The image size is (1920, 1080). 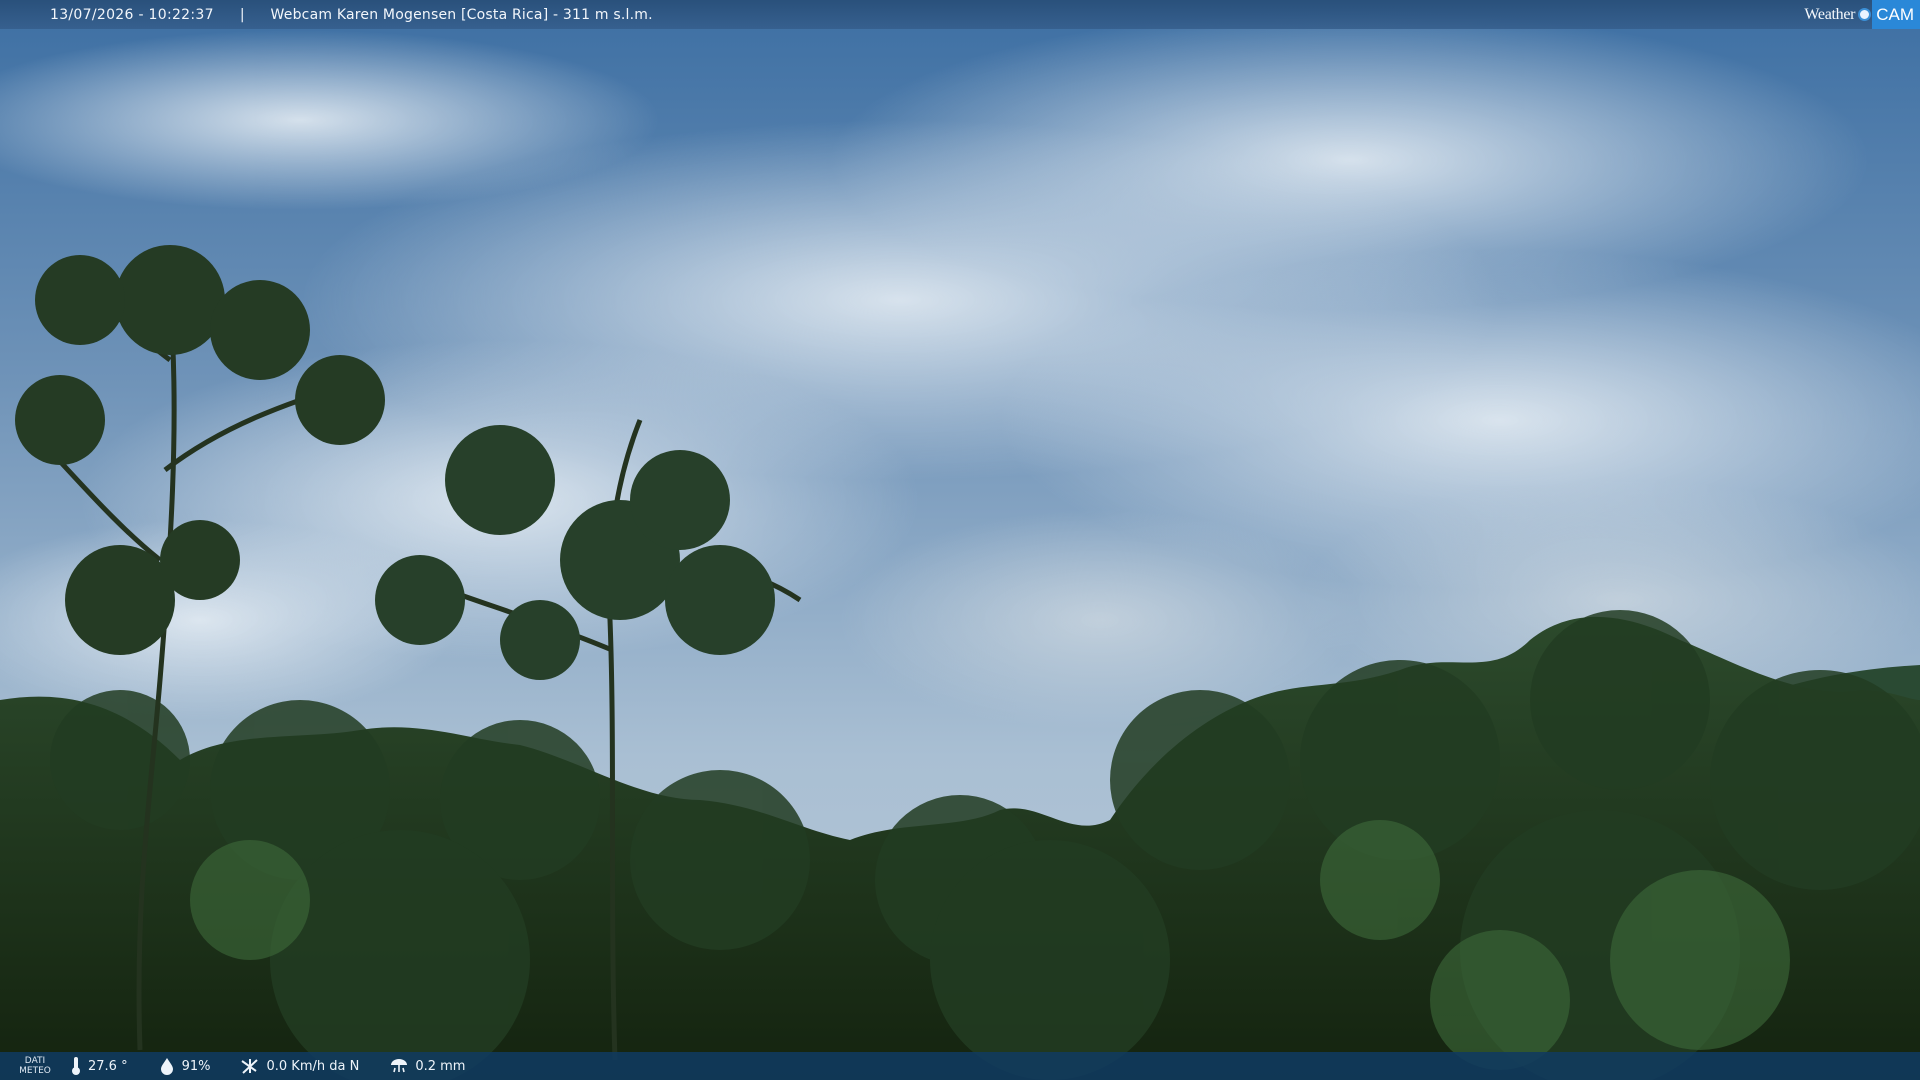 I want to click on rain-metric: 0.2 mm, so click(x=427, y=1066).